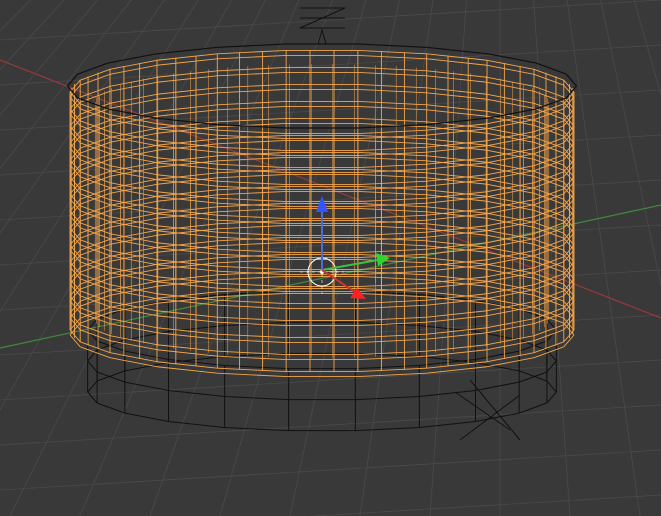 The height and width of the screenshot is (516, 661). I want to click on manipulator-z-arrow, so click(322, 204).